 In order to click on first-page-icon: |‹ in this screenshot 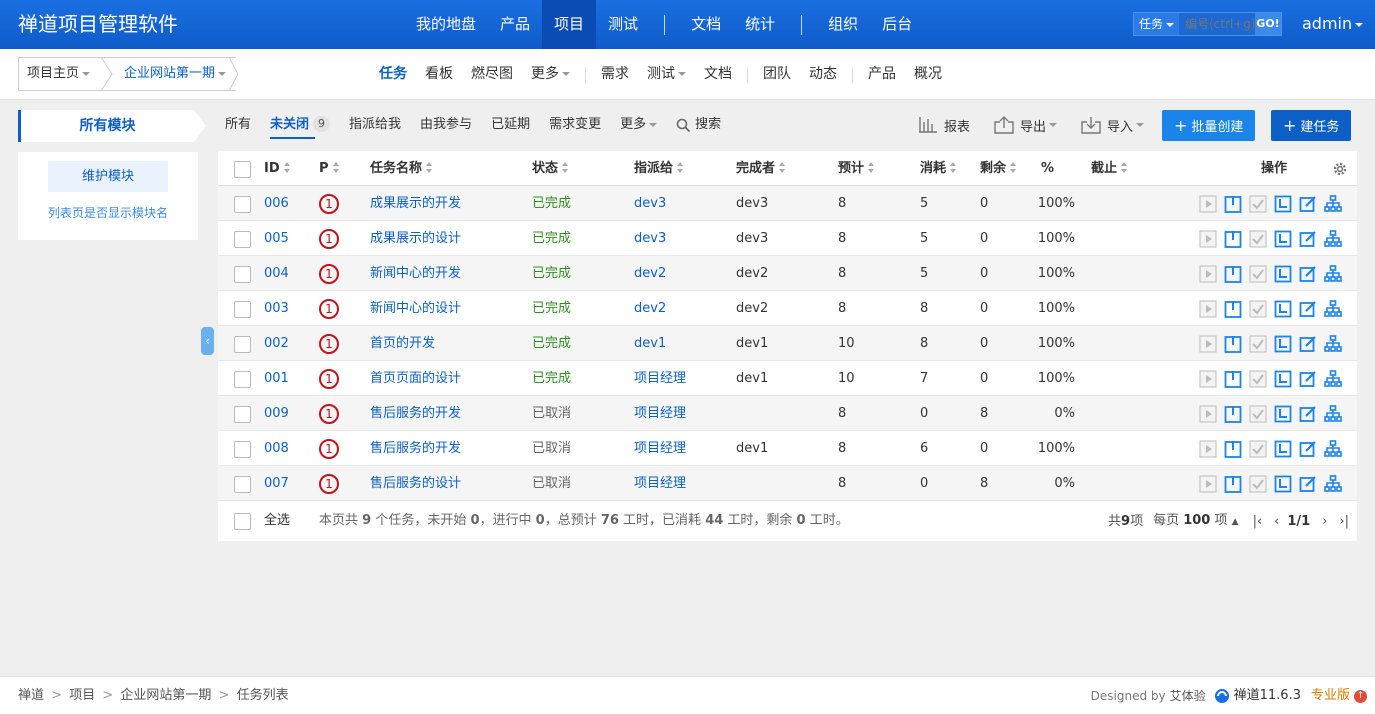, I will do `click(1258, 522)`.